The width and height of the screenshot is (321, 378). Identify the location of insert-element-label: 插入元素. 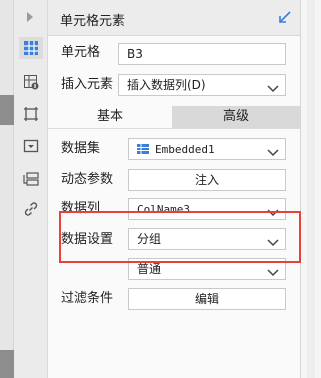
(87, 84).